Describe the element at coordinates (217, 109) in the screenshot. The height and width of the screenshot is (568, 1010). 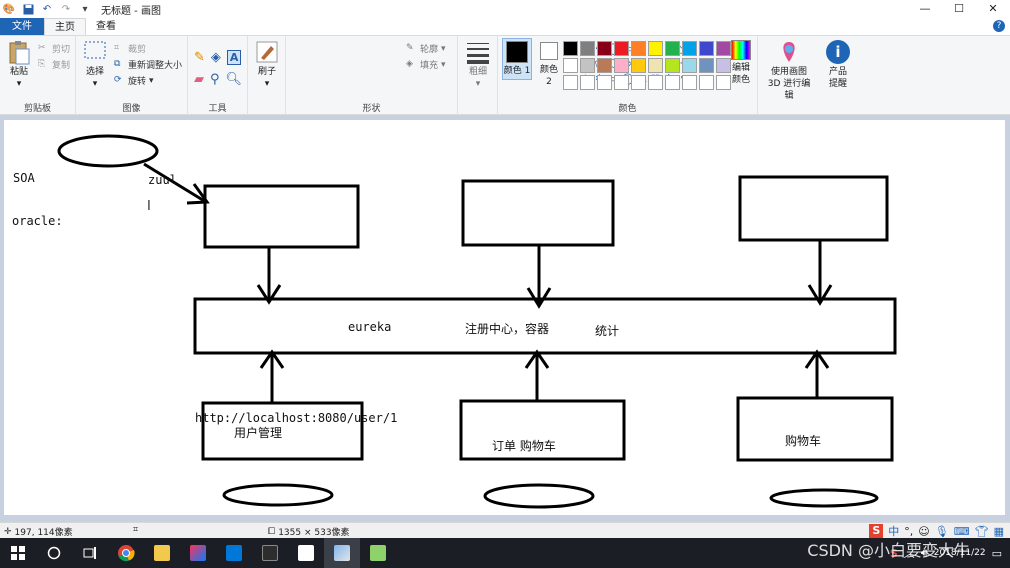
I see `group-label-tools: 工具` at that location.